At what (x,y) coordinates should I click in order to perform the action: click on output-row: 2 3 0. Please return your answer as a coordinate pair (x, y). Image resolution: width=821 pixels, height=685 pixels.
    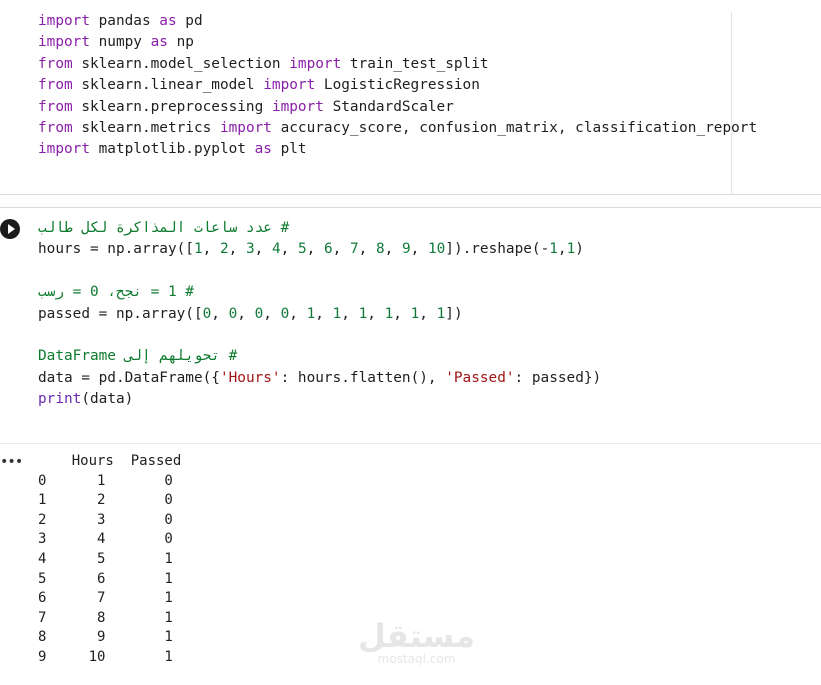
    Looking at the image, I should click on (105, 519).